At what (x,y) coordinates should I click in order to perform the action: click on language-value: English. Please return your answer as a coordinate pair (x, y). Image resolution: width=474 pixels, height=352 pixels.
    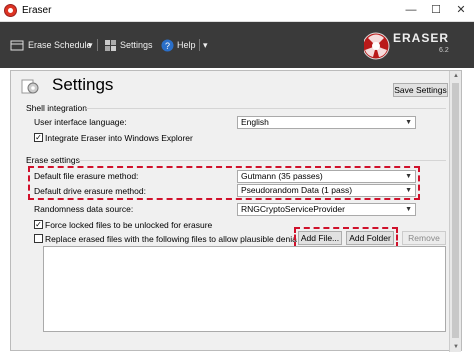
    Looking at the image, I should click on (255, 122).